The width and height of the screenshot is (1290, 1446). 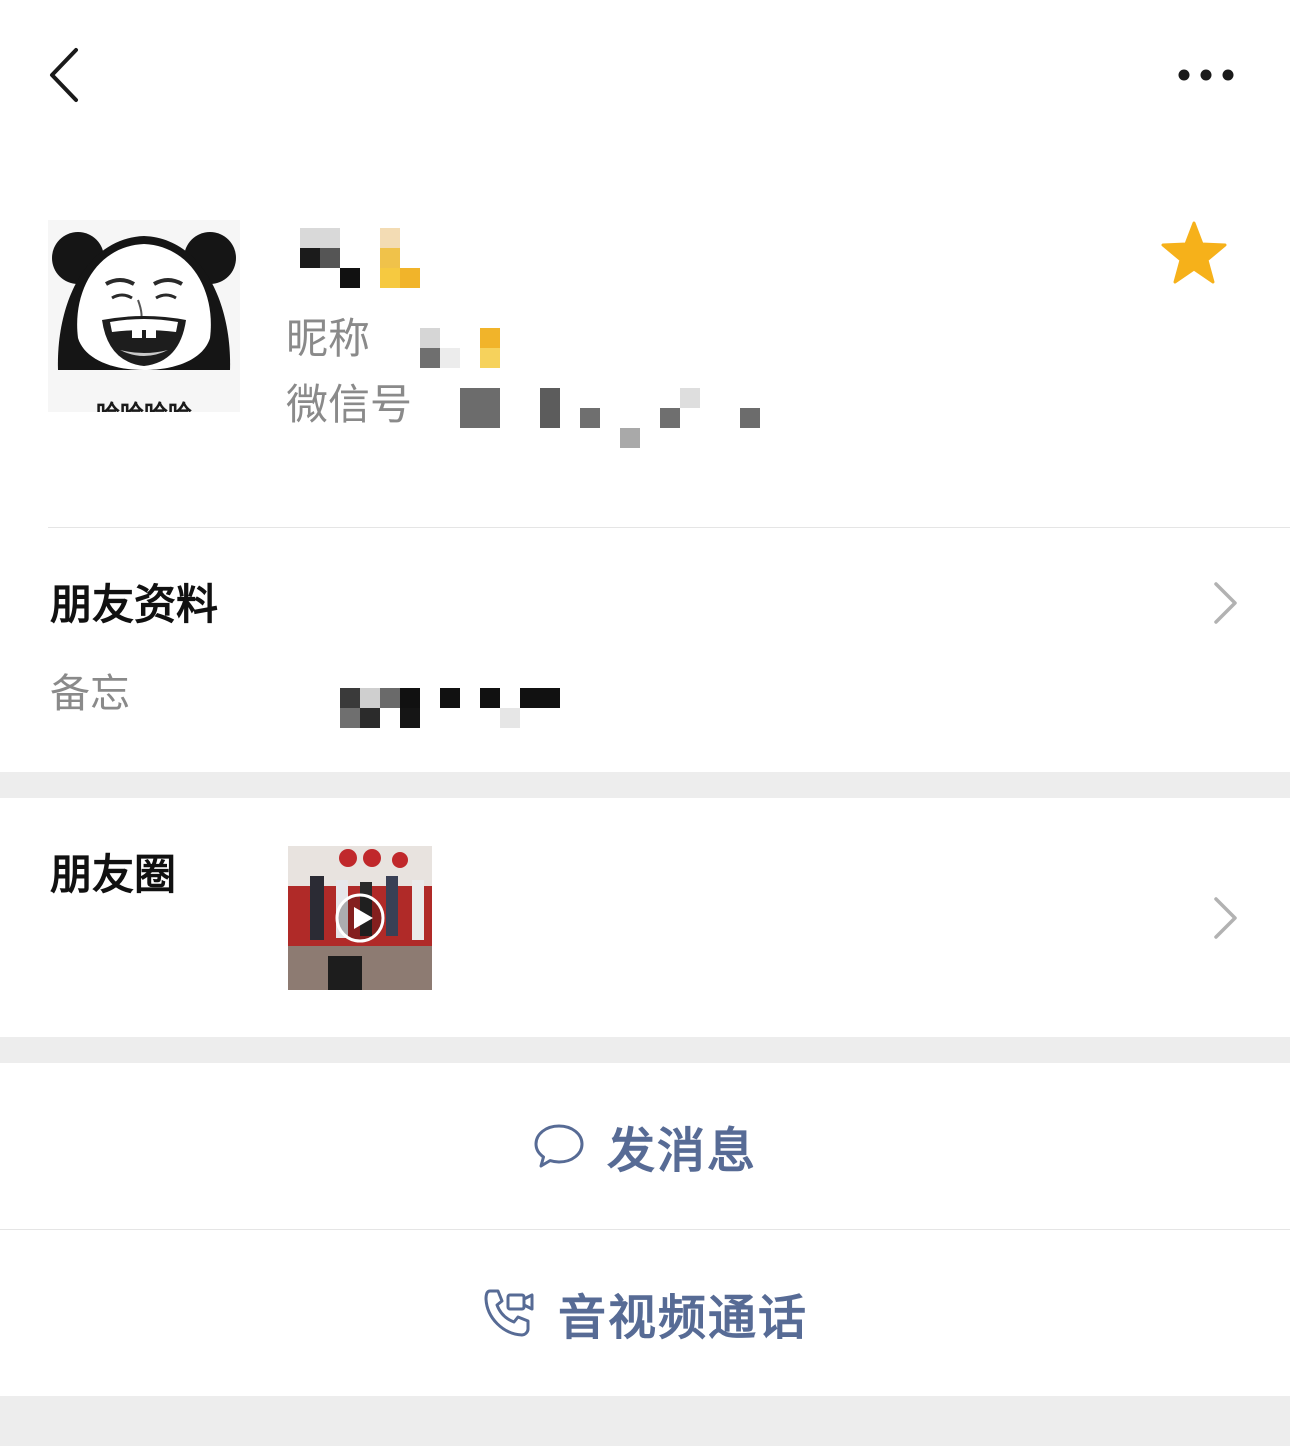 I want to click on chevron-left-icon, so click(x=64, y=75).